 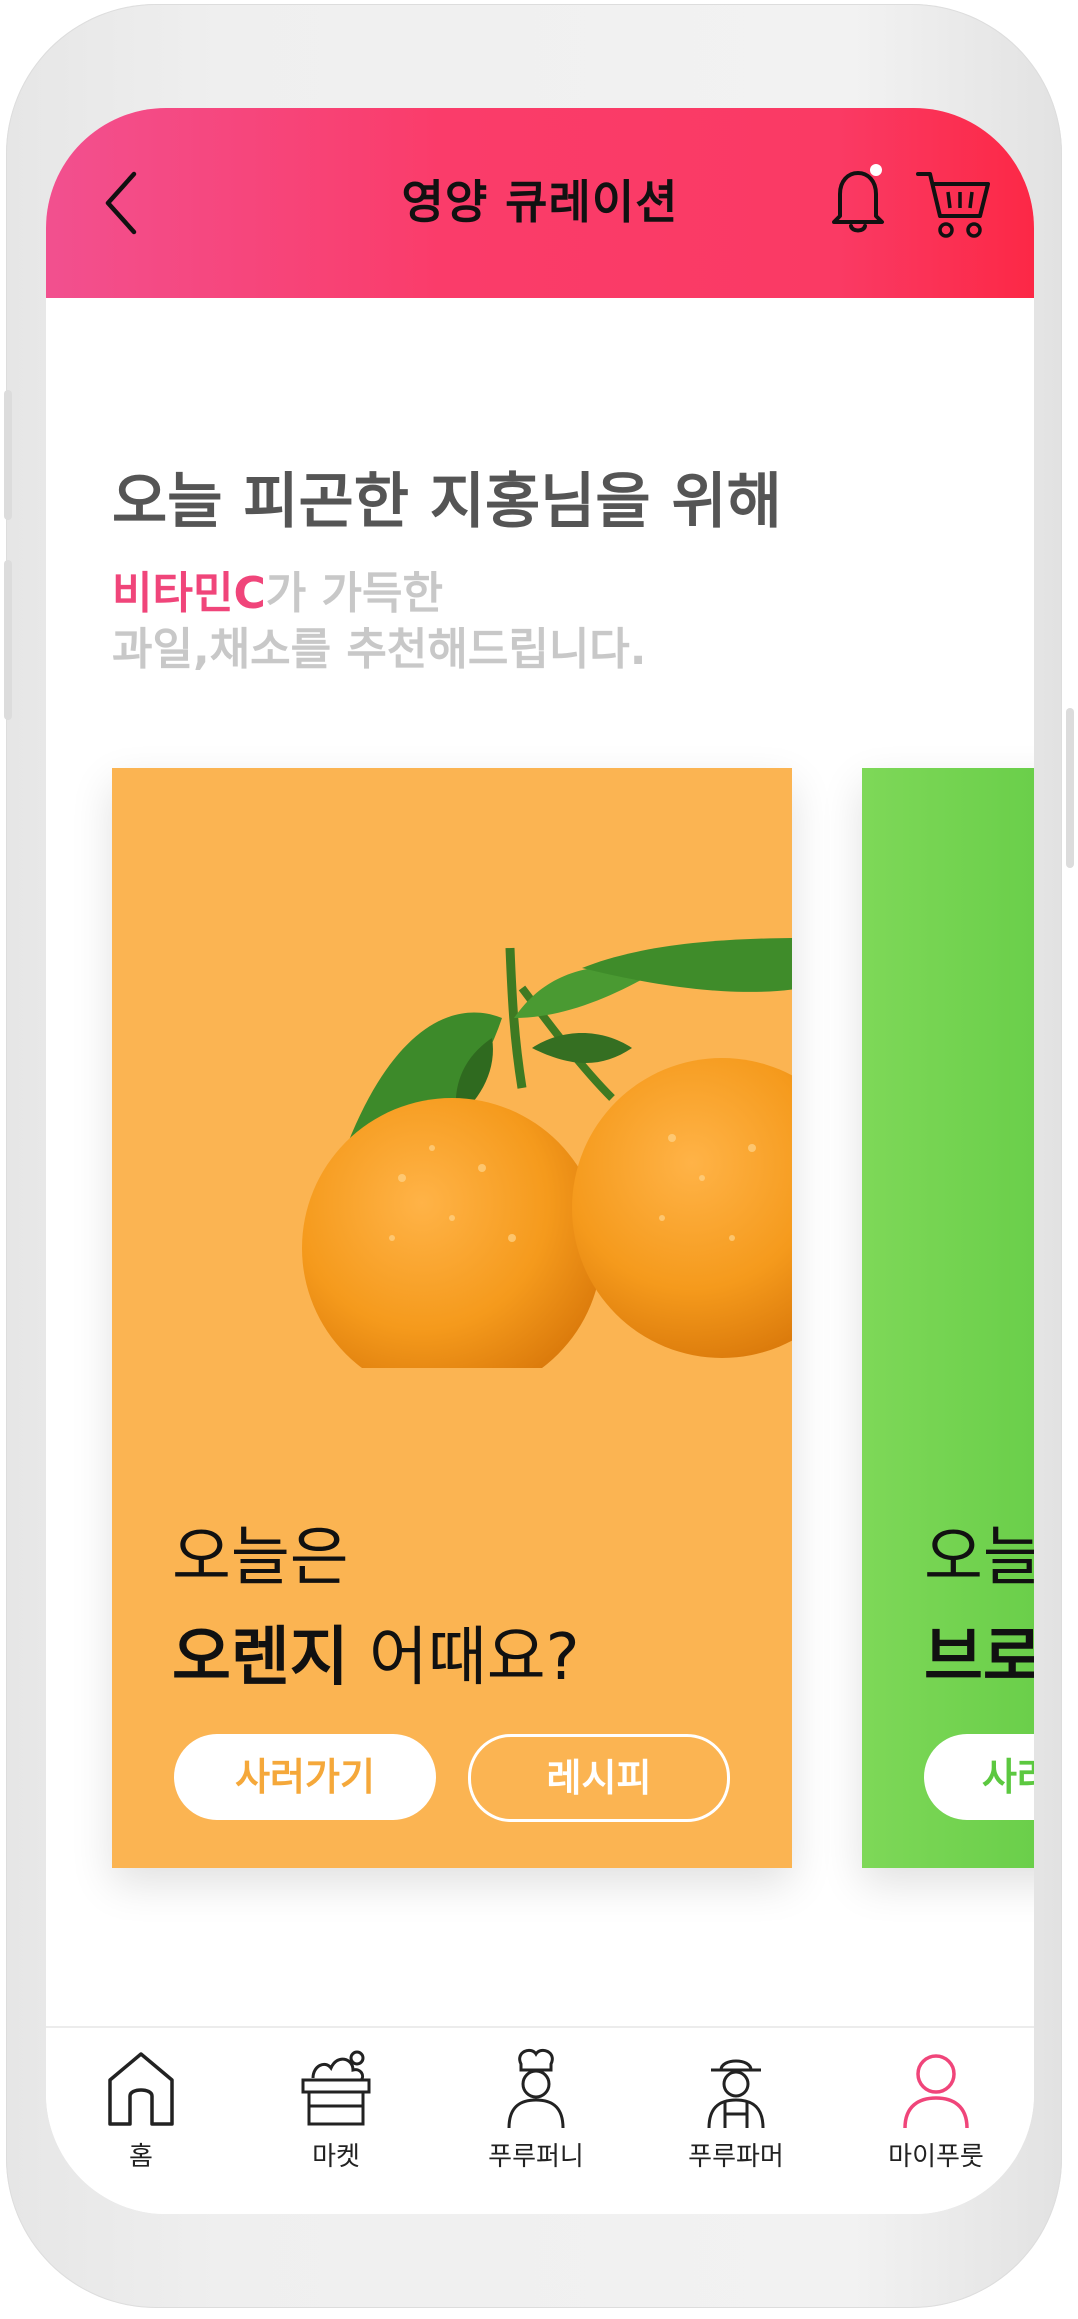 What do you see at coordinates (979, 1777) in the screenshot?
I see `buy-button: 사러` at bounding box center [979, 1777].